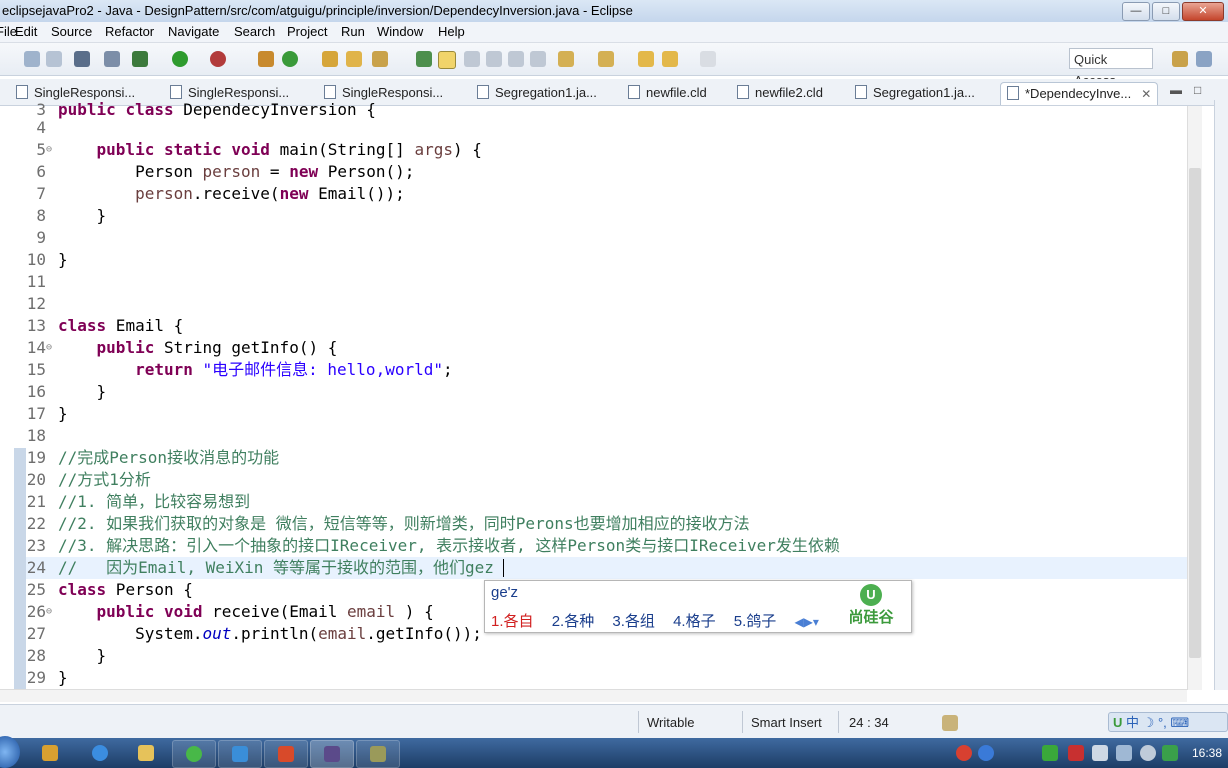 This screenshot has height=768, width=1228. Describe the element at coordinates (786, 722) in the screenshot. I see `status-insert-mode: Smart Insert` at that location.